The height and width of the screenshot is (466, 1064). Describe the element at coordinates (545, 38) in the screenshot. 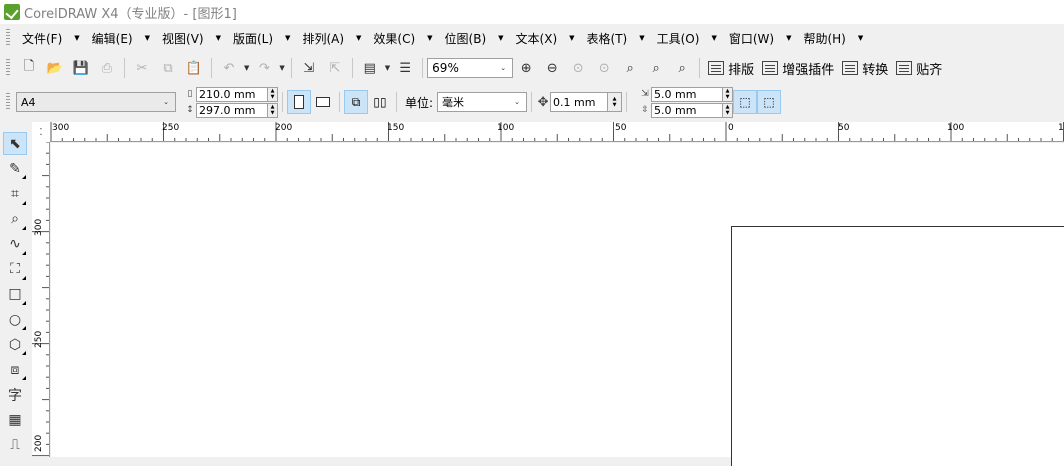

I see `menu-text: 文本(X) ▼` at that location.